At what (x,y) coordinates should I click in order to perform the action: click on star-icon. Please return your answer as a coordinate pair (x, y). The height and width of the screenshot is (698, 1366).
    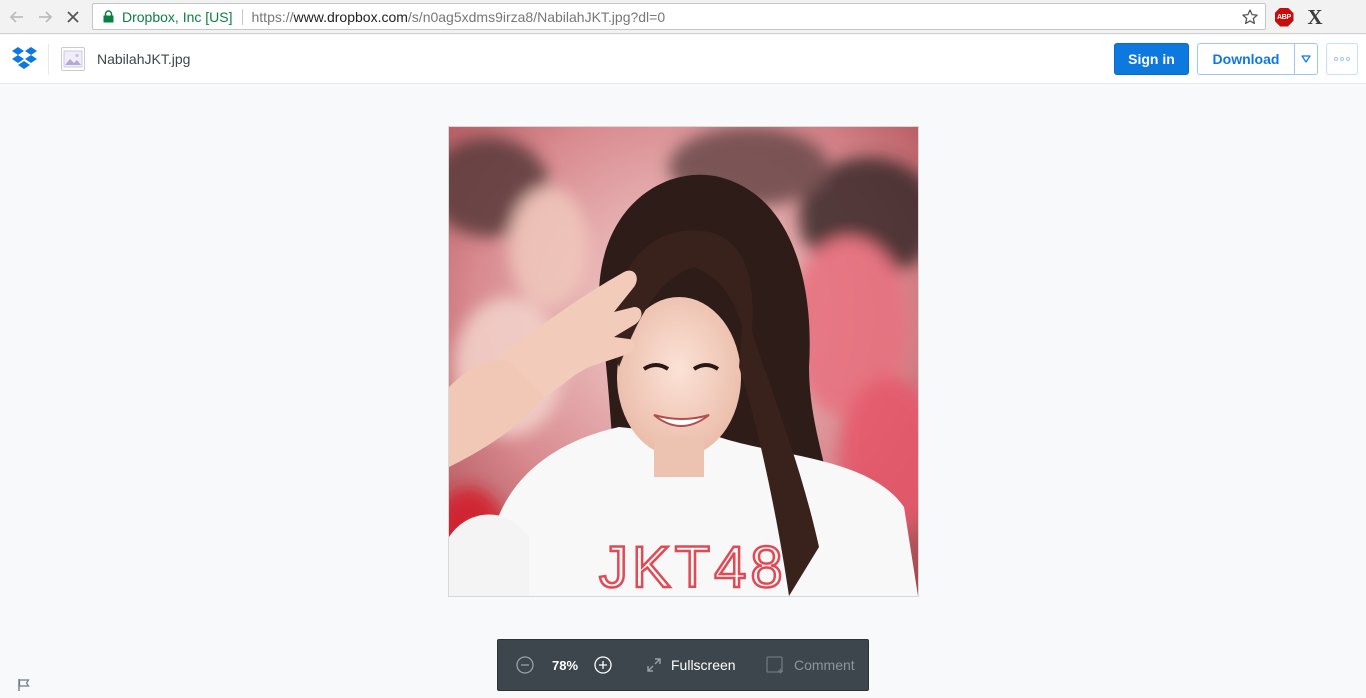
    Looking at the image, I should click on (1250, 17).